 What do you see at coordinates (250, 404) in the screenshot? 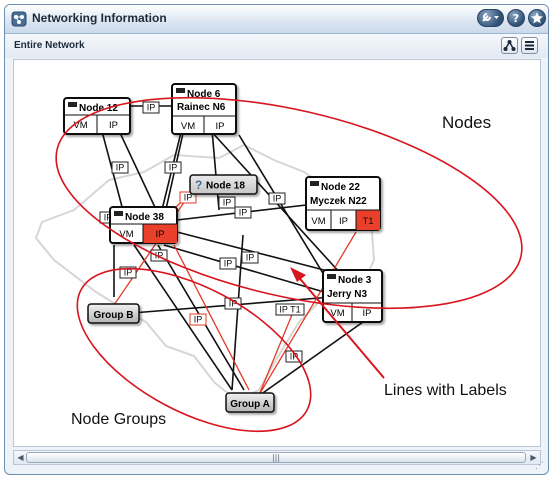
I see `group-a-label: Group A` at bounding box center [250, 404].